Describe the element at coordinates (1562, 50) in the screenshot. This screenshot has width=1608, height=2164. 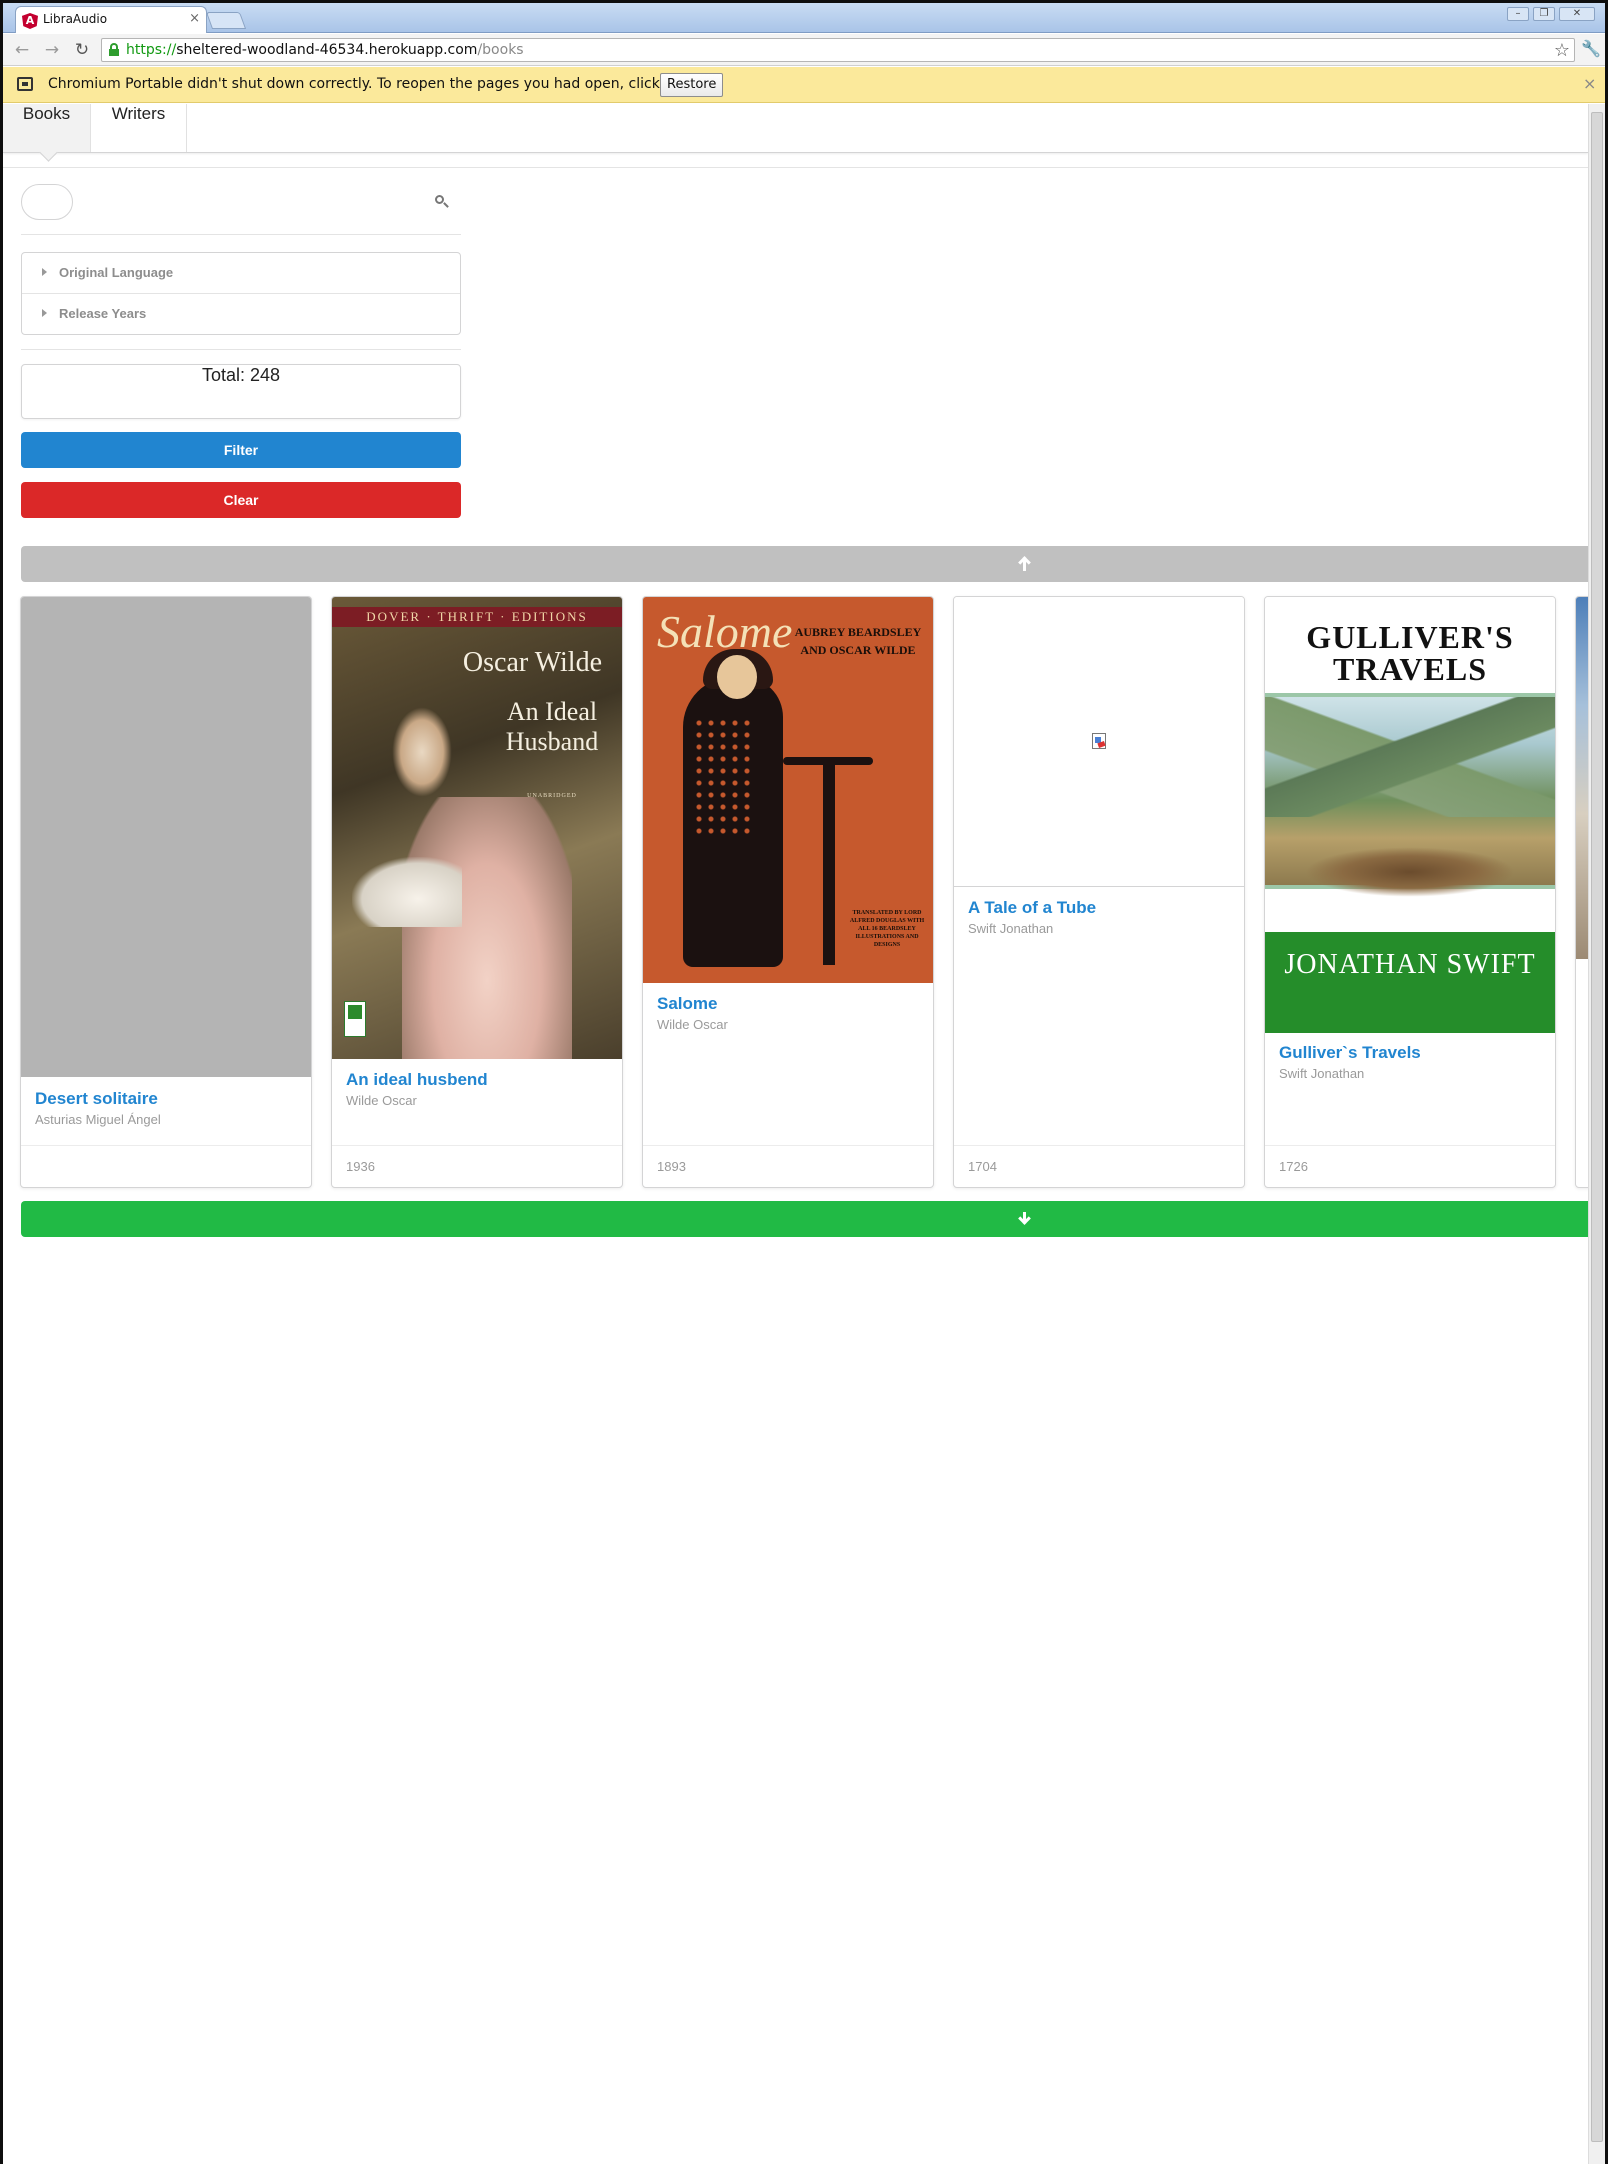
I see `star-icon: ☆` at that location.